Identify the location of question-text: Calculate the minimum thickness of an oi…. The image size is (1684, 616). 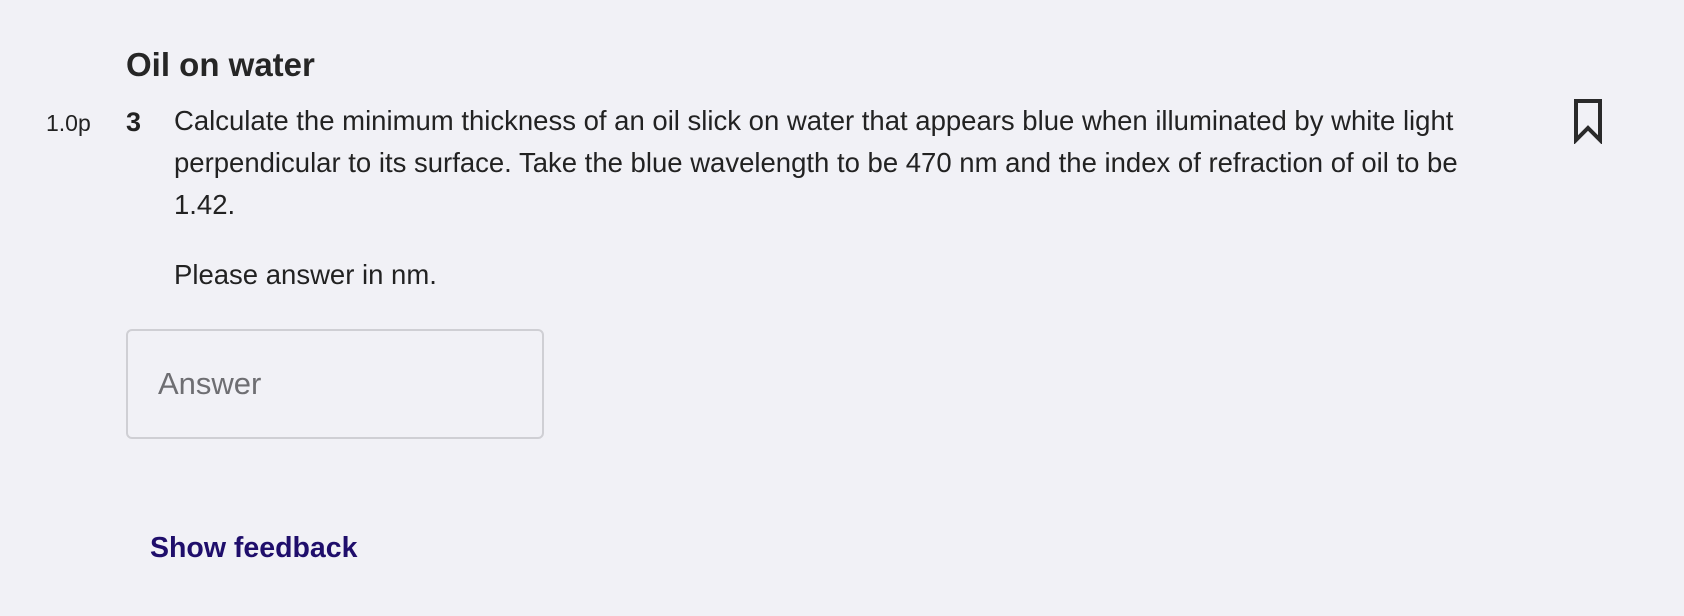
(816, 162).